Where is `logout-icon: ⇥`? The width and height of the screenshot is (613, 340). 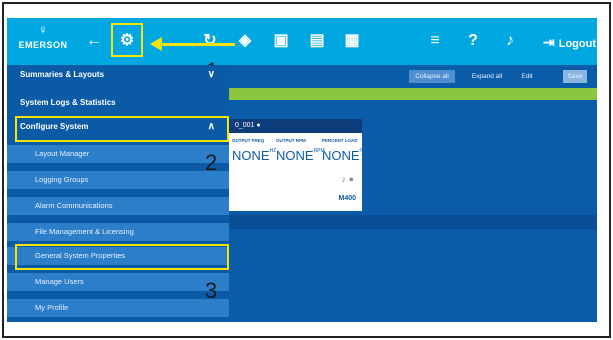 logout-icon: ⇥ is located at coordinates (549, 42).